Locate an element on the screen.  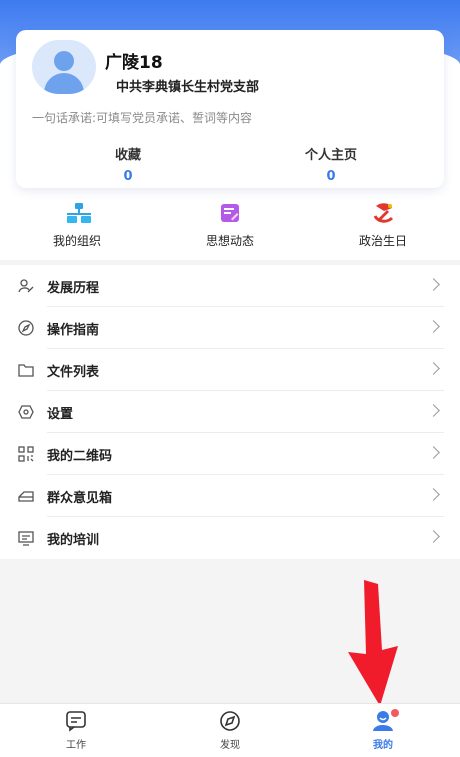
person-edit-icon is located at coordinates (26, 286).